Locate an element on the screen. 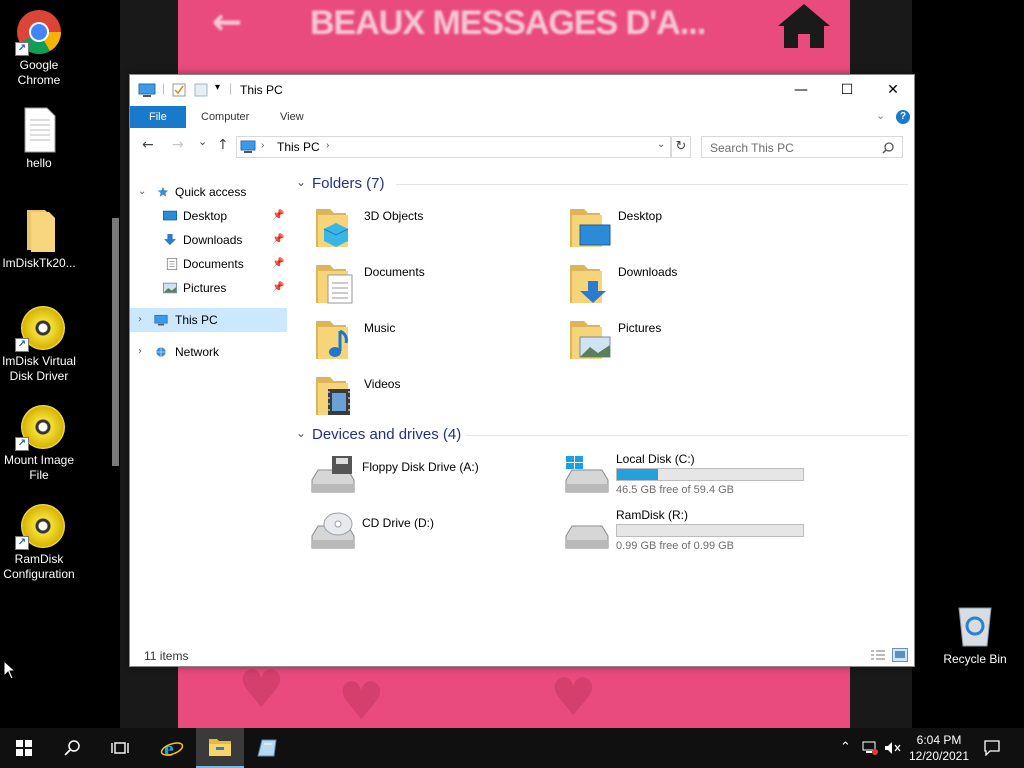 This screenshot has height=768, width=1024. devices-section-header: ⌄ Devices and drives (4) is located at coordinates (602, 435).